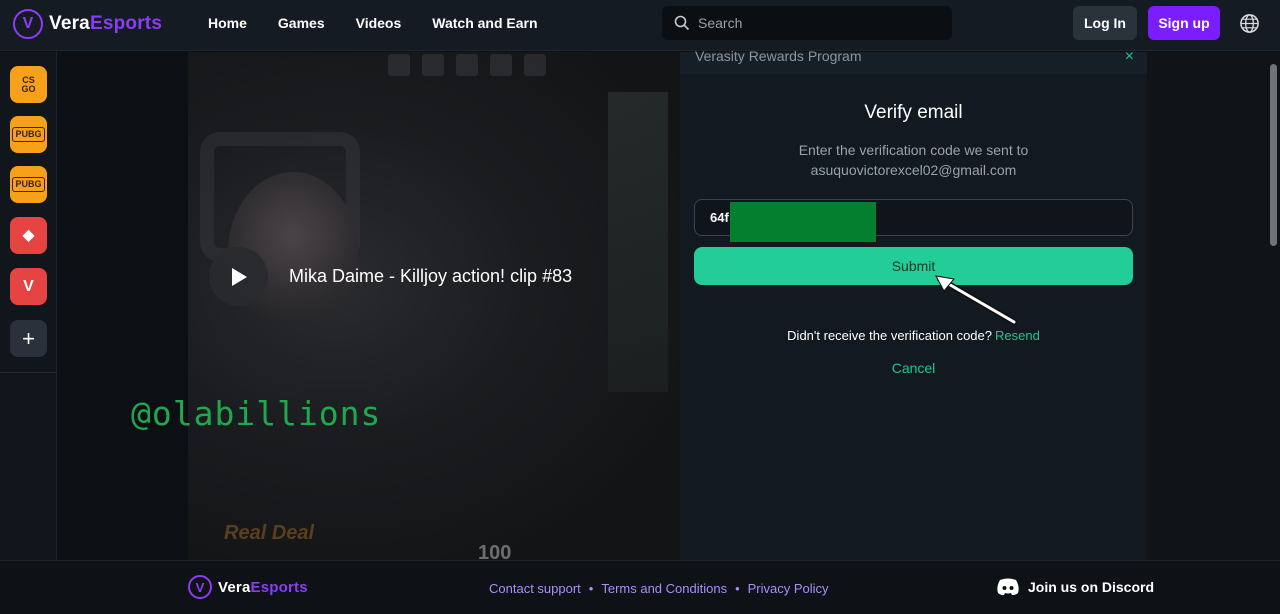 The width and height of the screenshot is (1280, 614). Describe the element at coordinates (28, 306) in the screenshot. I see `game-sidebar: CS GO PUBG PUBG ◆ V +` at that location.